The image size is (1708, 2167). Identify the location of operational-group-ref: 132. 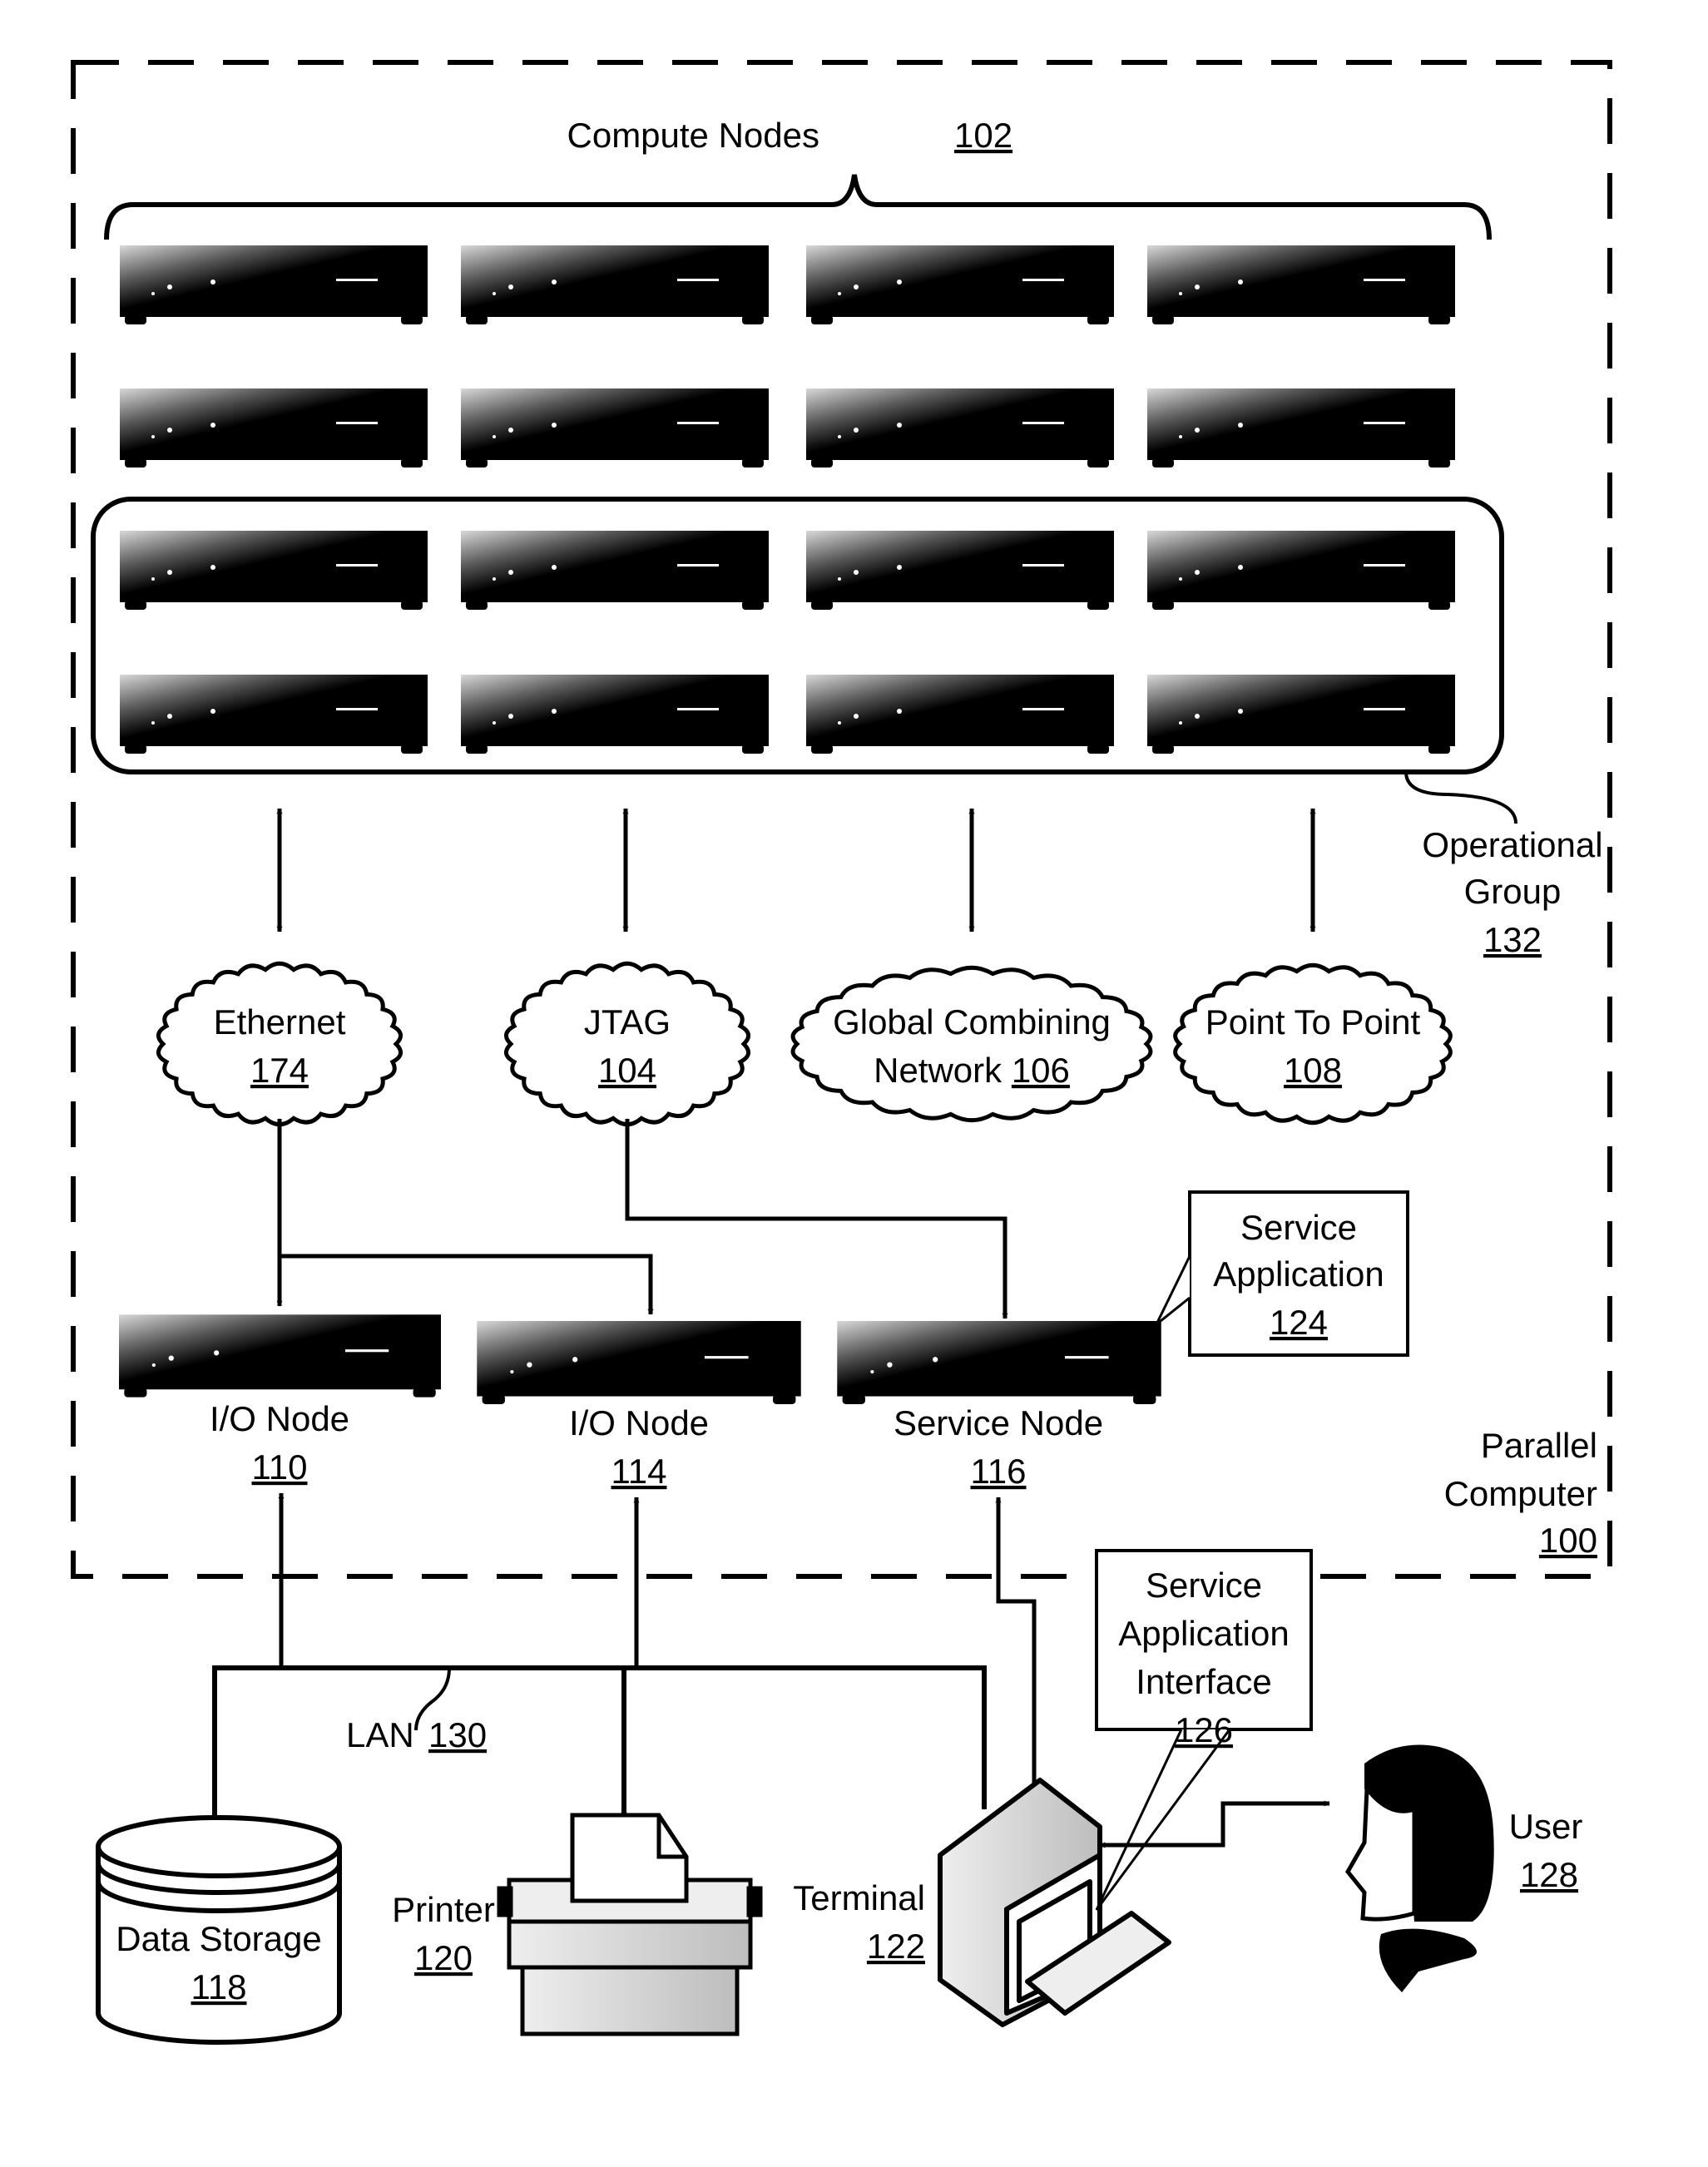
(1513, 939).